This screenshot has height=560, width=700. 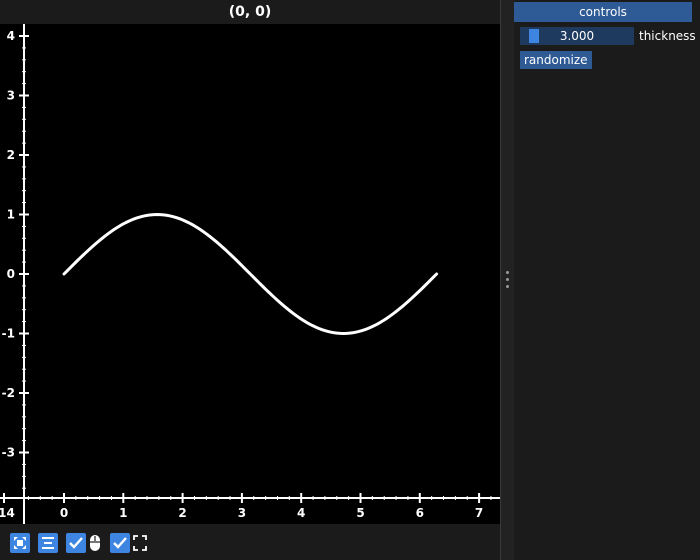 I want to click on x-tick-label: 4, so click(x=301, y=513).